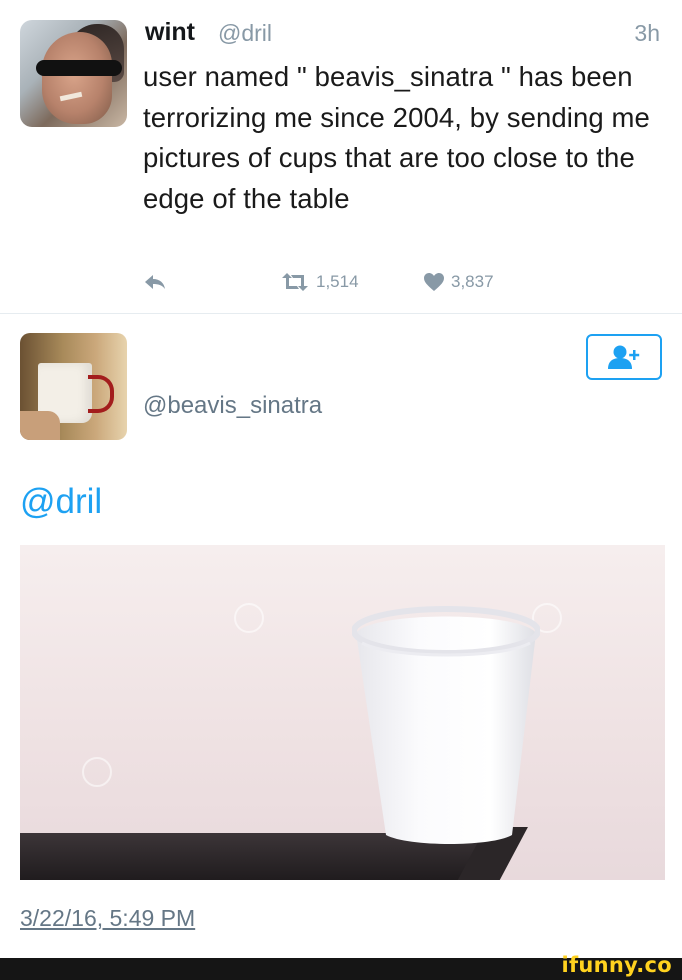  What do you see at coordinates (337, 281) in the screenshot?
I see `retweet-count: 1,514` at bounding box center [337, 281].